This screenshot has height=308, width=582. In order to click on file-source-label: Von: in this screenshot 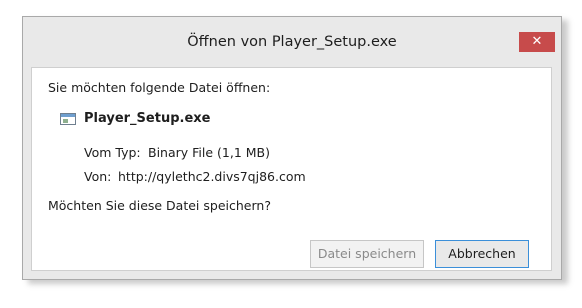, I will do `click(98, 176)`.